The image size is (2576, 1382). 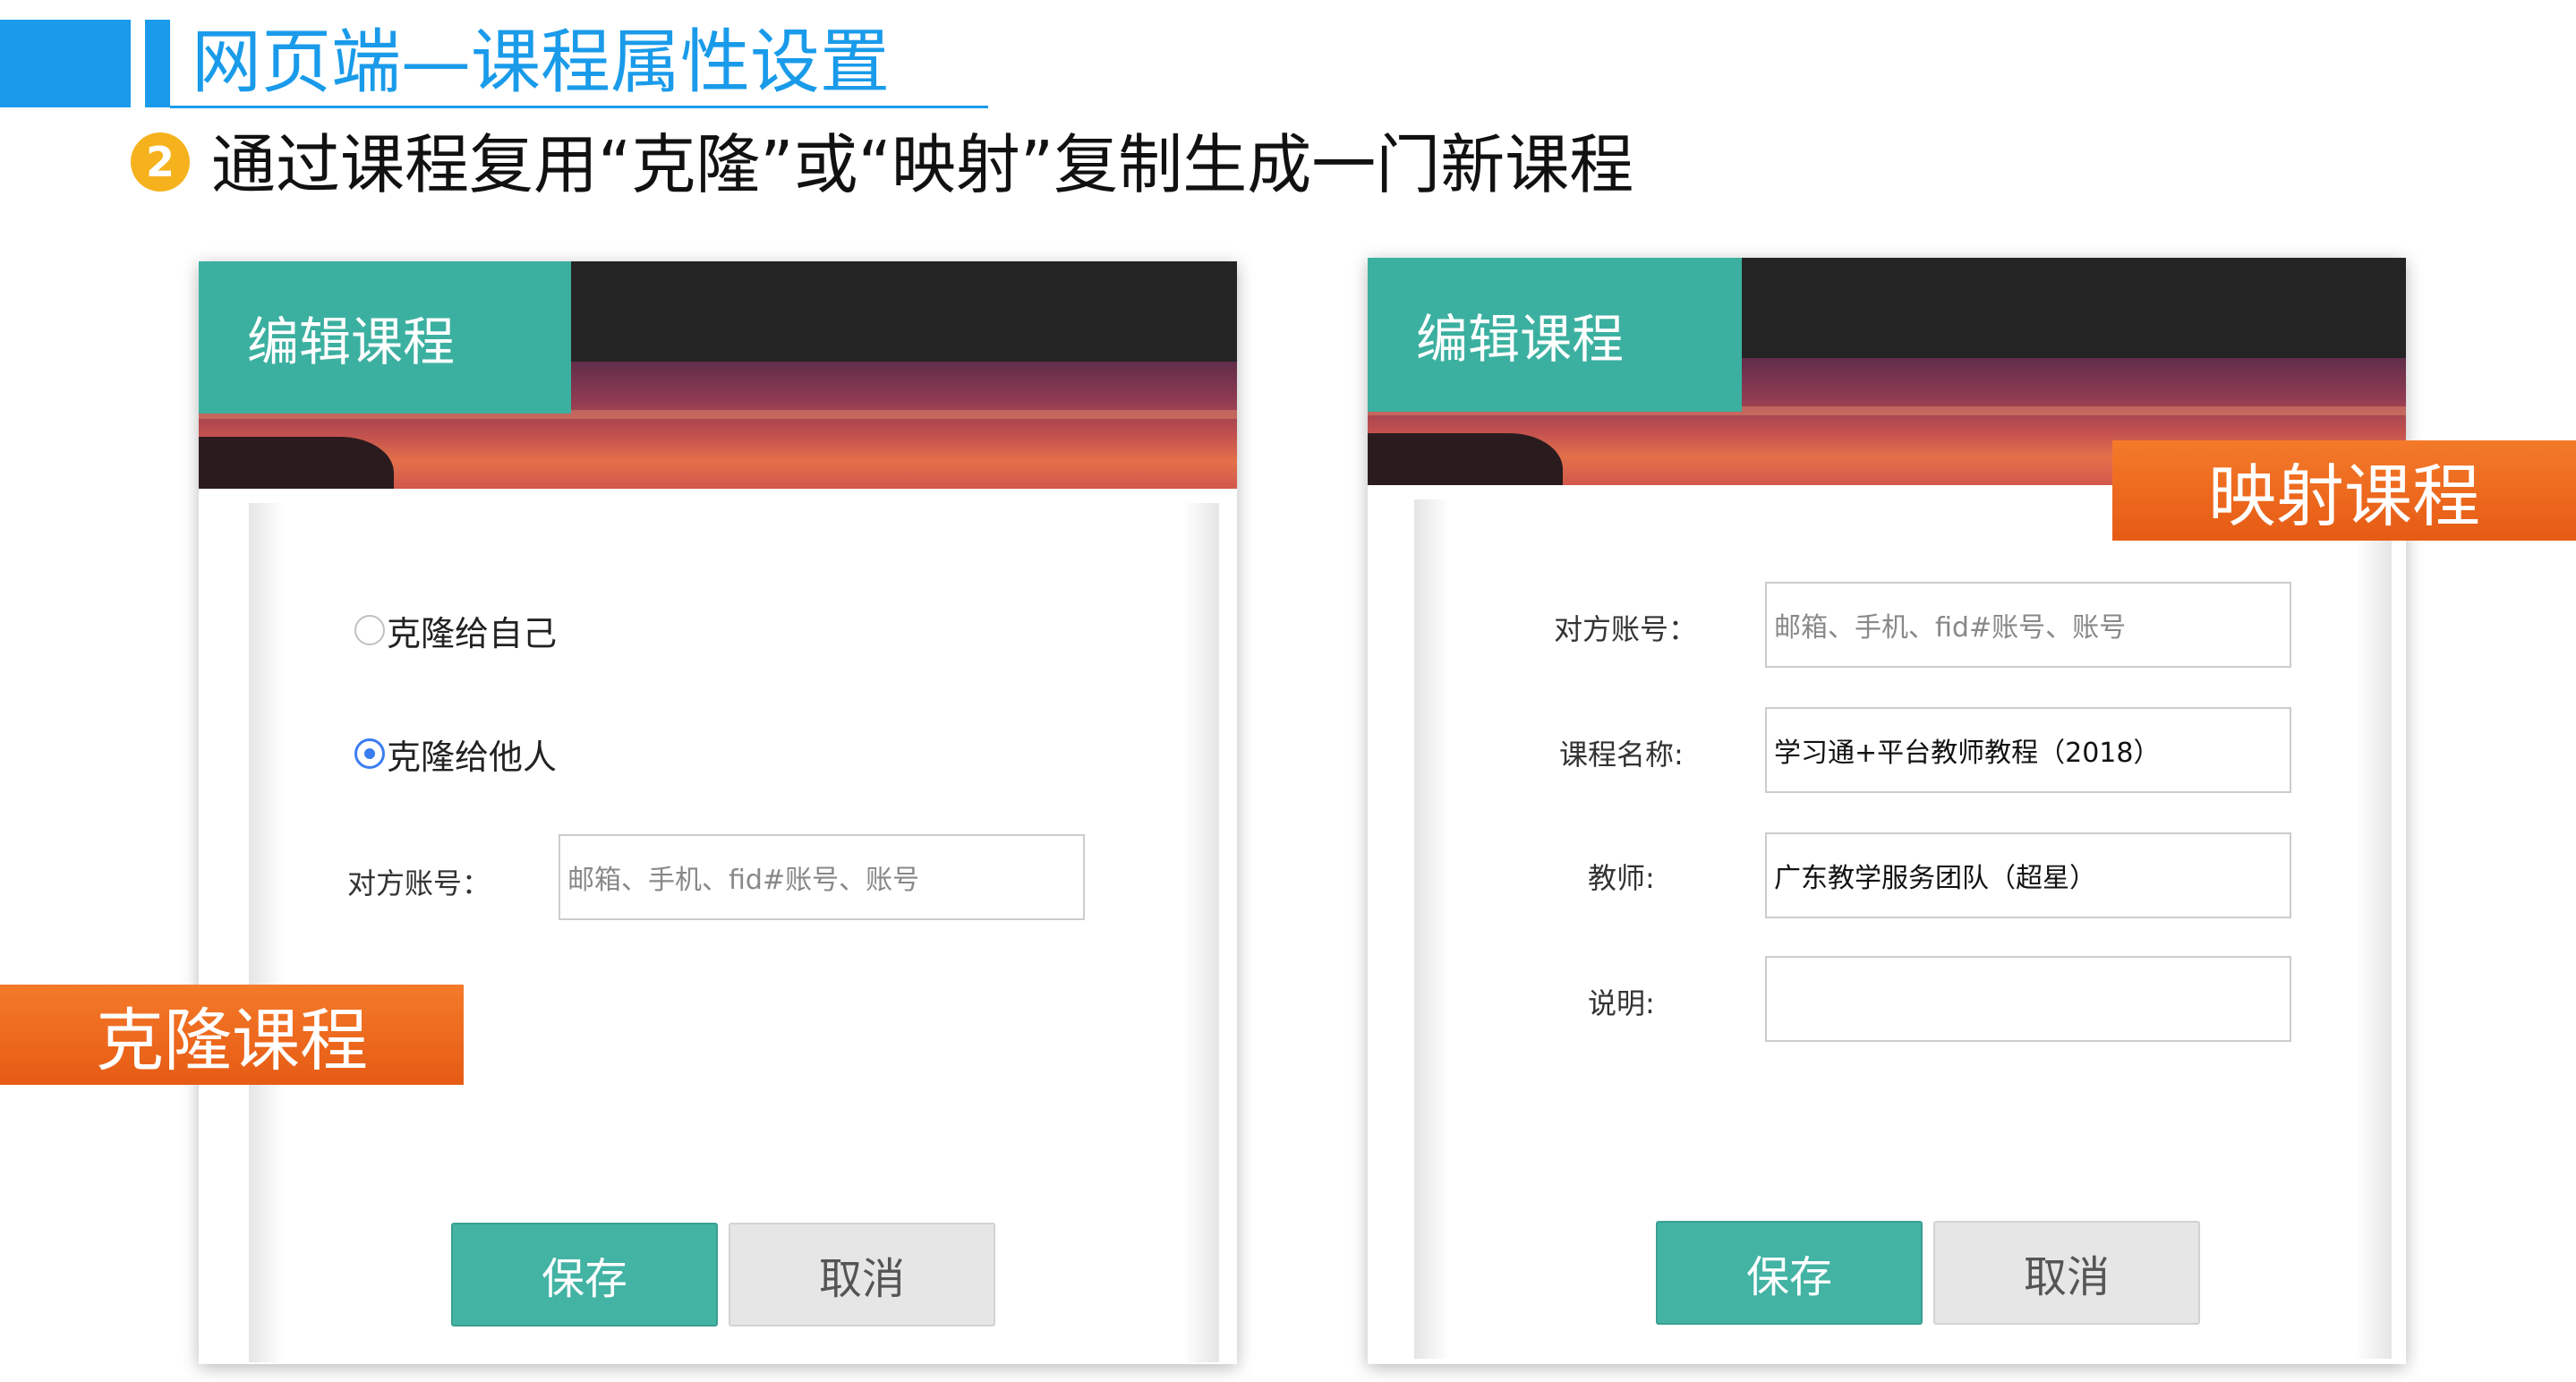 What do you see at coordinates (160, 162) in the screenshot?
I see `step-number-badge: 2` at bounding box center [160, 162].